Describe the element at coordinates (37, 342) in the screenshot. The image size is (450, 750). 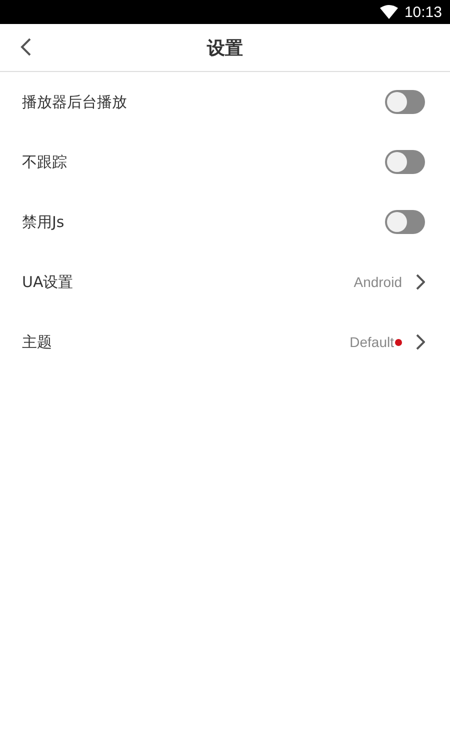
I see `setting-label: 主题` at that location.